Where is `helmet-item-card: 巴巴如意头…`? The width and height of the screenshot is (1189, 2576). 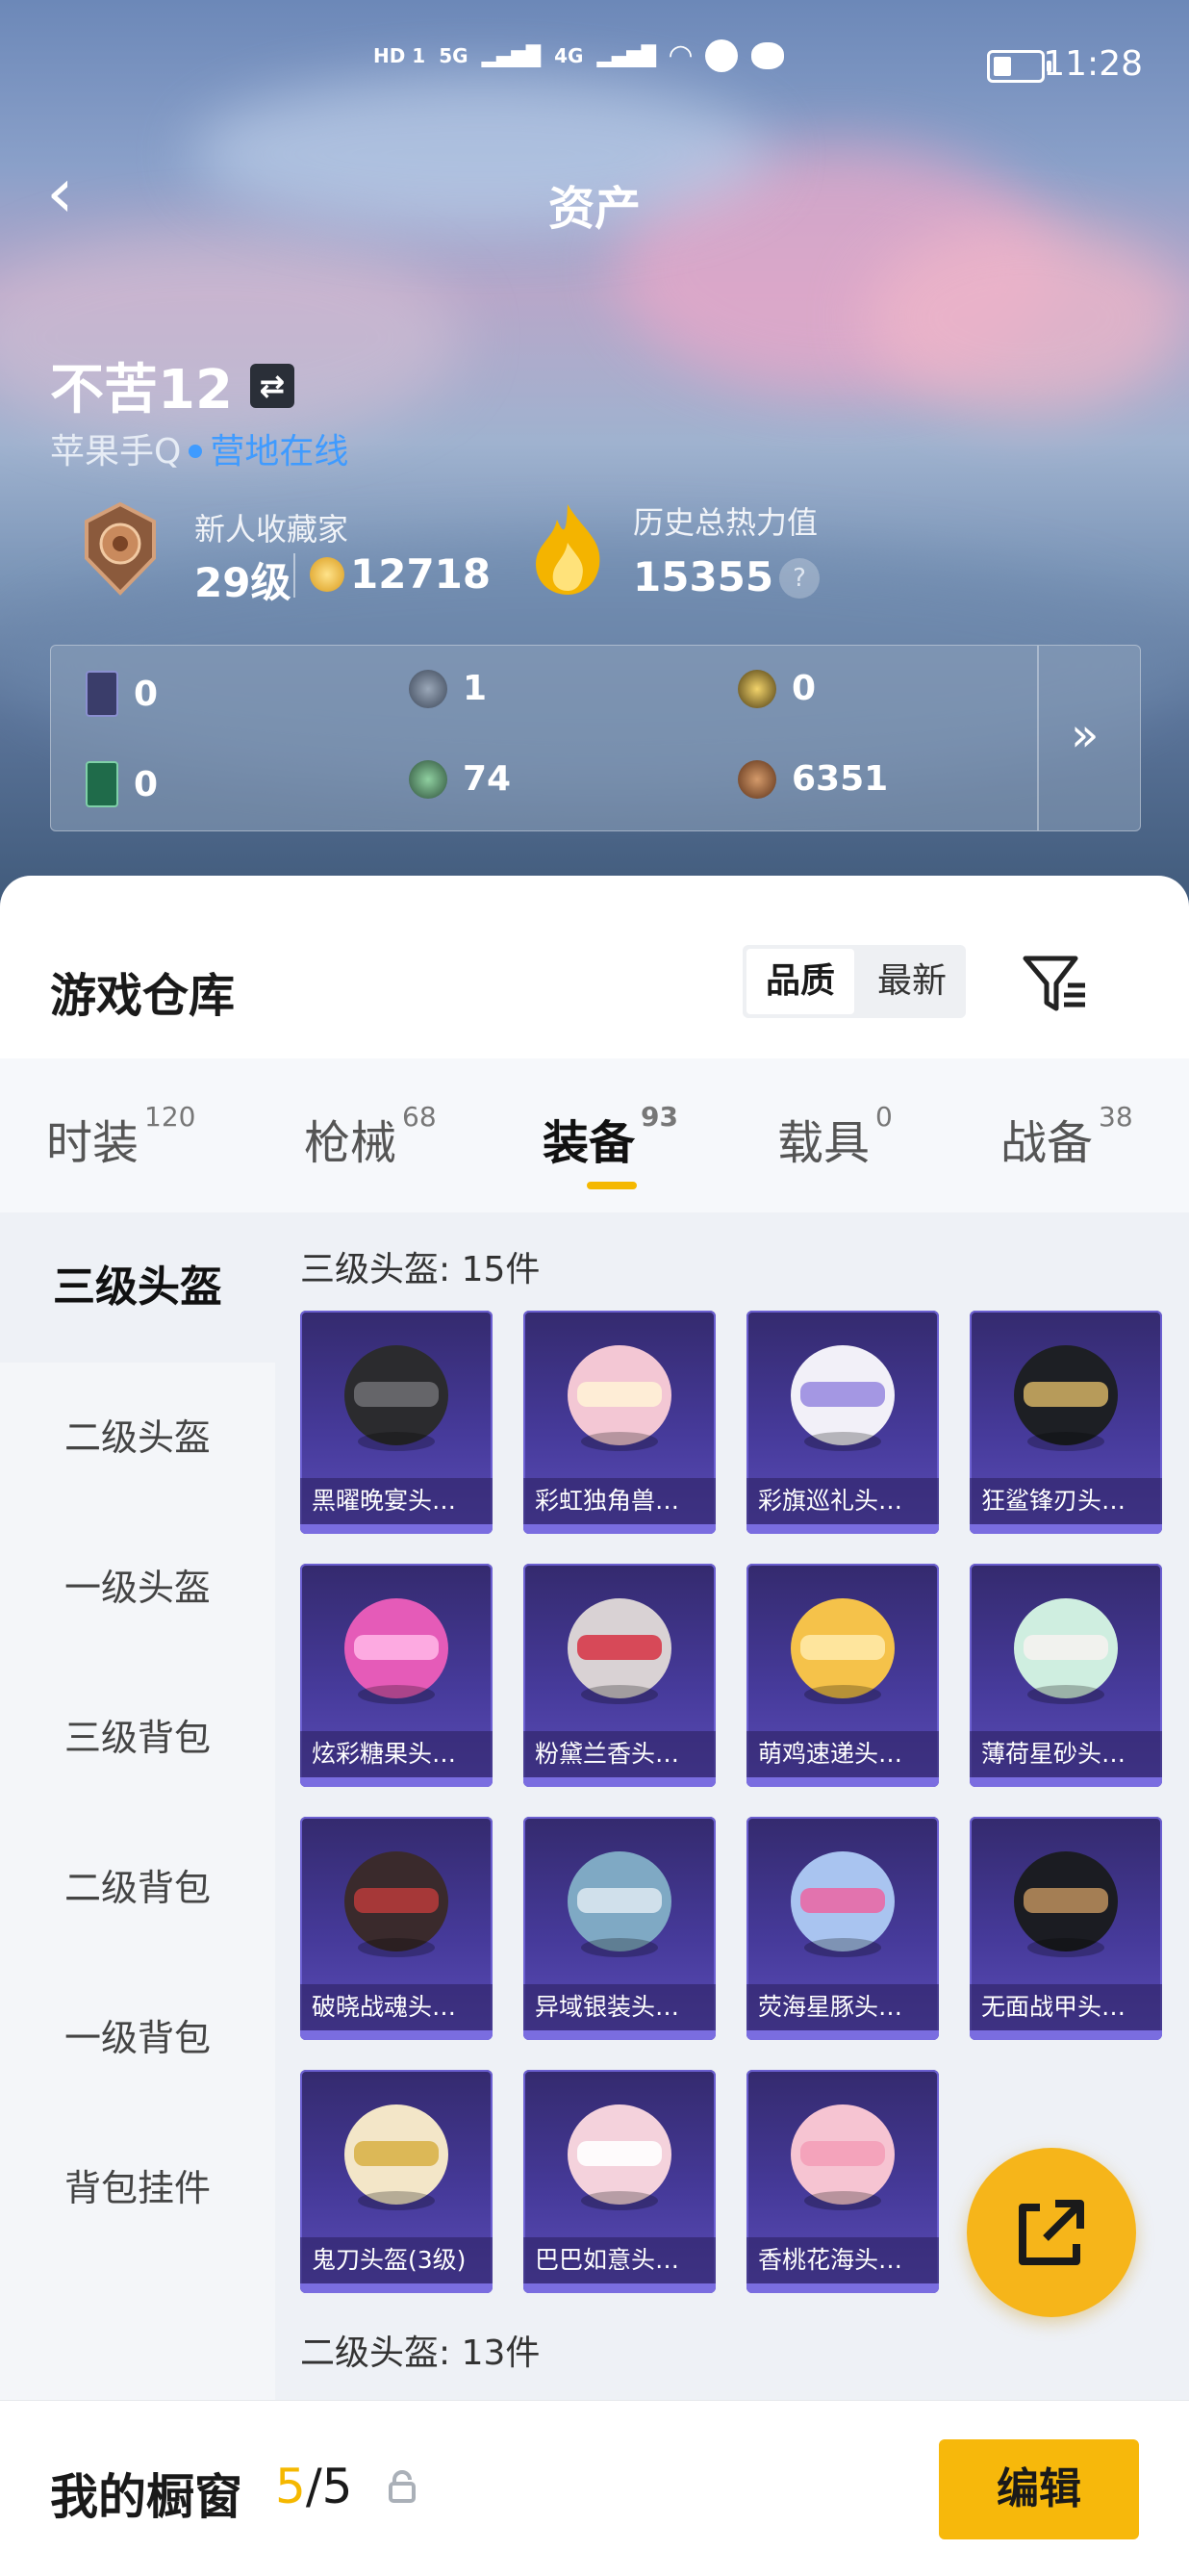
helmet-item-card: 巴巴如意头… is located at coordinates (619, 2181).